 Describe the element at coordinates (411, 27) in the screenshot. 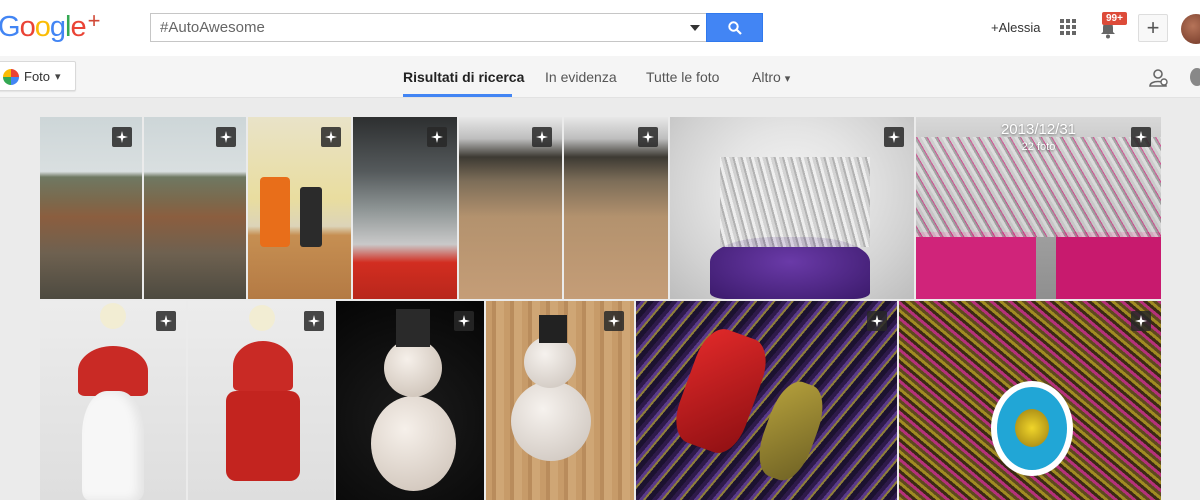

I see `search-input` at that location.